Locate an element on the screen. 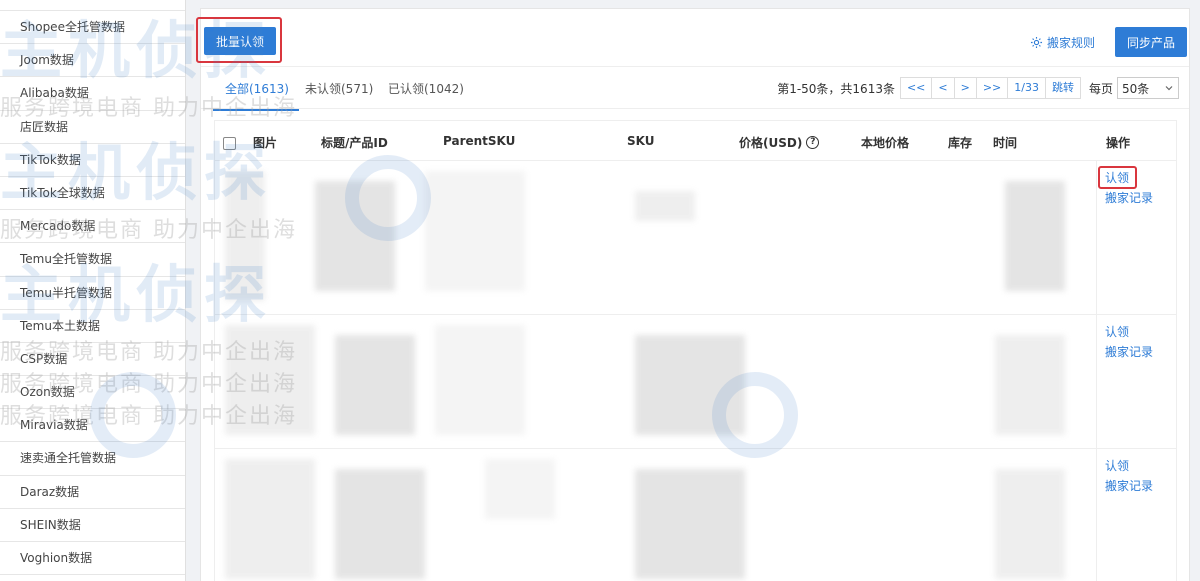 The width and height of the screenshot is (1200, 581). sidebar-item-aliexpress-full: 速卖通全托管数据 is located at coordinates (92, 459).